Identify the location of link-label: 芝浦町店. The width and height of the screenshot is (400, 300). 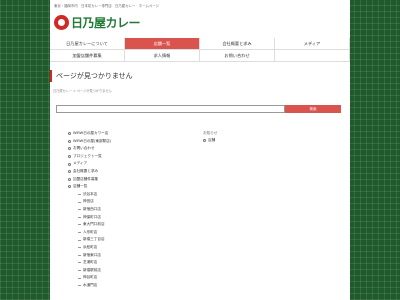
(90, 262).